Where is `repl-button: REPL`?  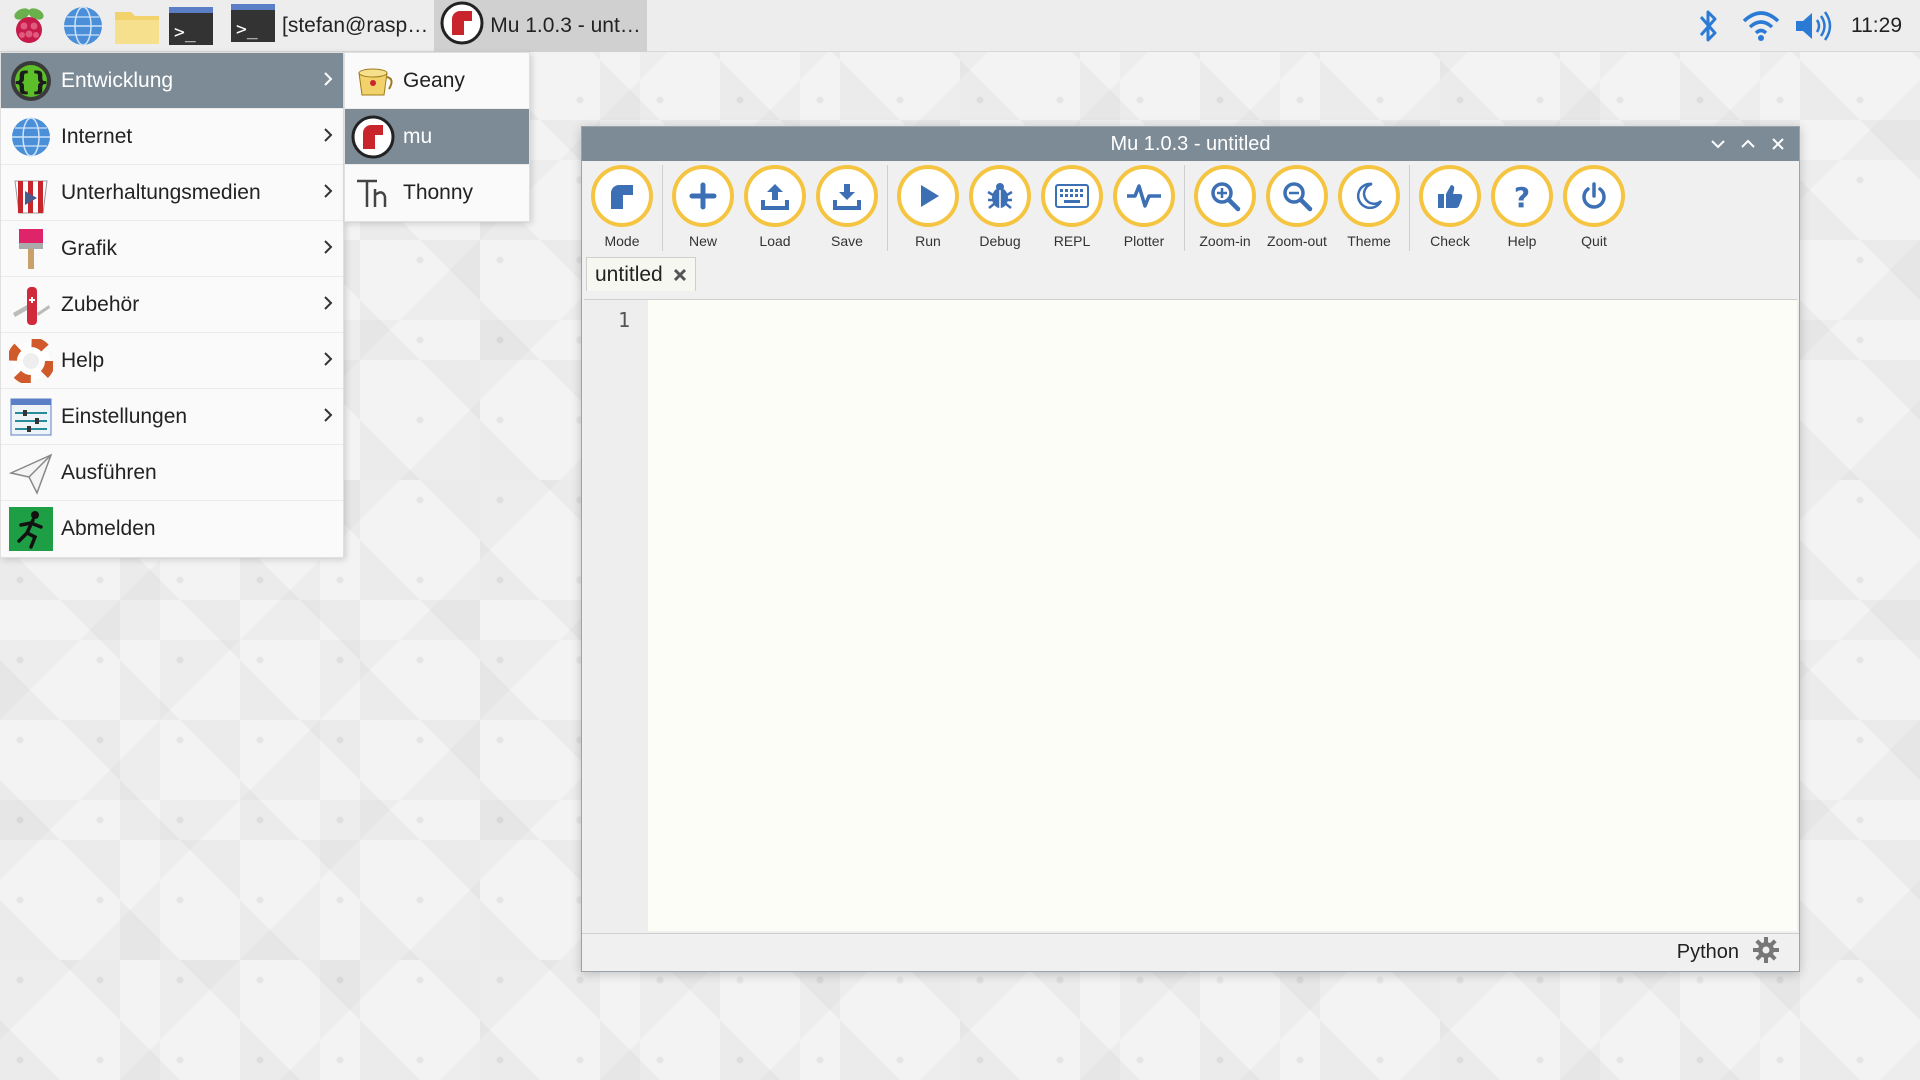 repl-button: REPL is located at coordinates (1072, 207).